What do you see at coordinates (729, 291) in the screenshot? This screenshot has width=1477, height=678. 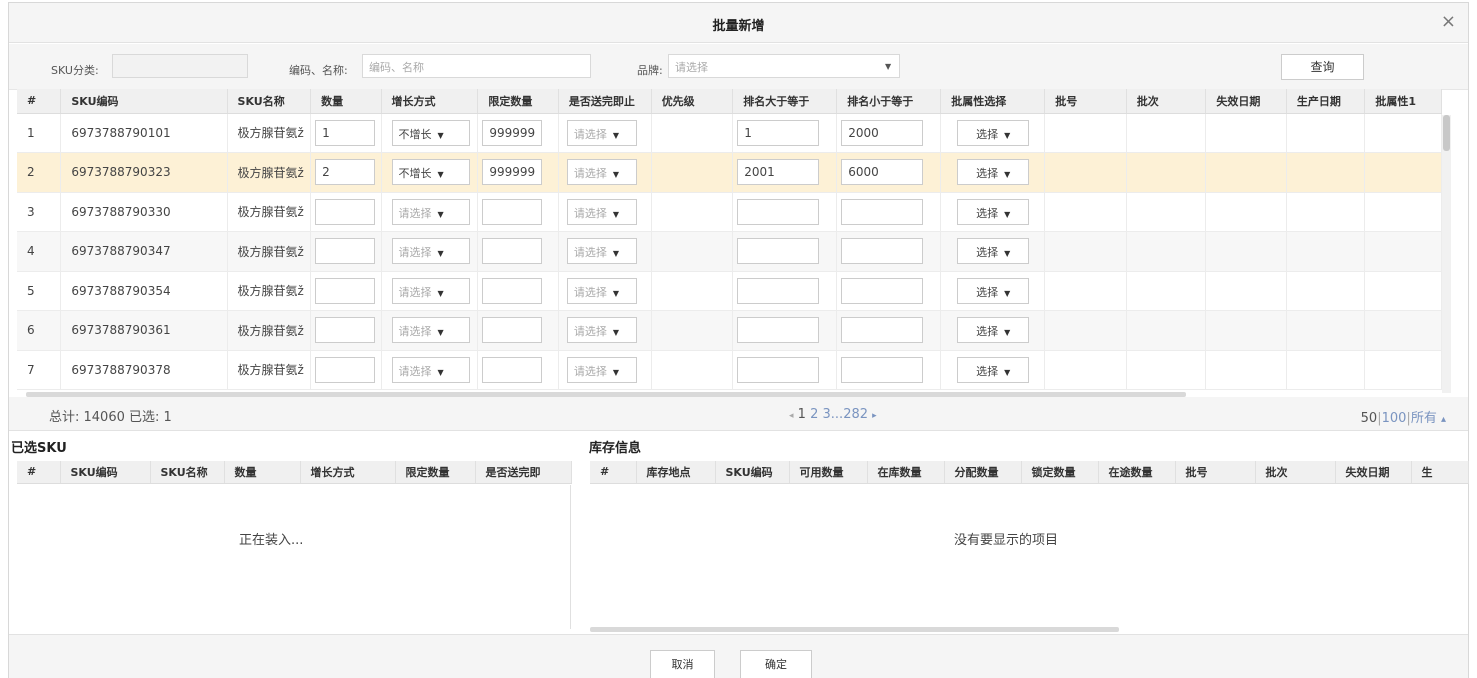 I see `table-row: 5 6973788790354 极方腺苷氨ž 请选择 ▼ 请选择 ▼ 选择 ▼` at bounding box center [729, 291].